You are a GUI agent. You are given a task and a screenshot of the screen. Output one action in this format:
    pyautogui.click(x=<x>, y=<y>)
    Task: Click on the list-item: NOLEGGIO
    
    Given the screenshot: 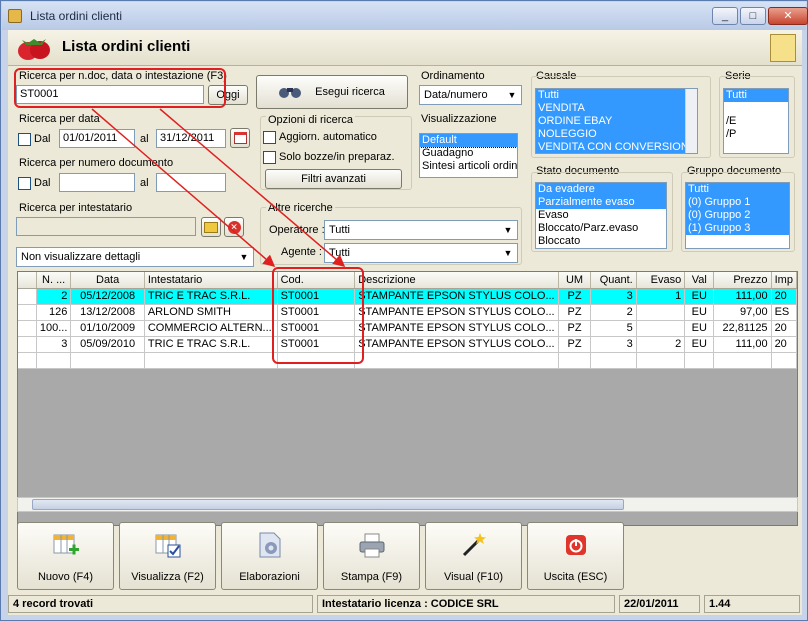 What is the action you would take?
    pyautogui.click(x=616, y=134)
    